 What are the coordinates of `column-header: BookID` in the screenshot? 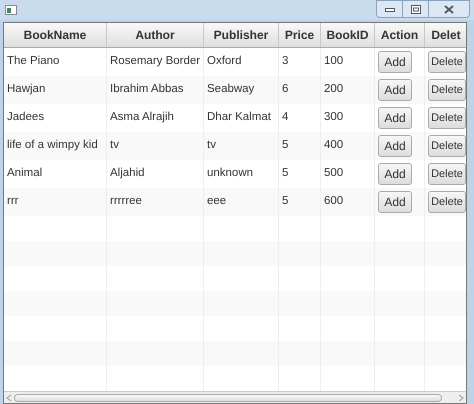 It's located at (348, 35).